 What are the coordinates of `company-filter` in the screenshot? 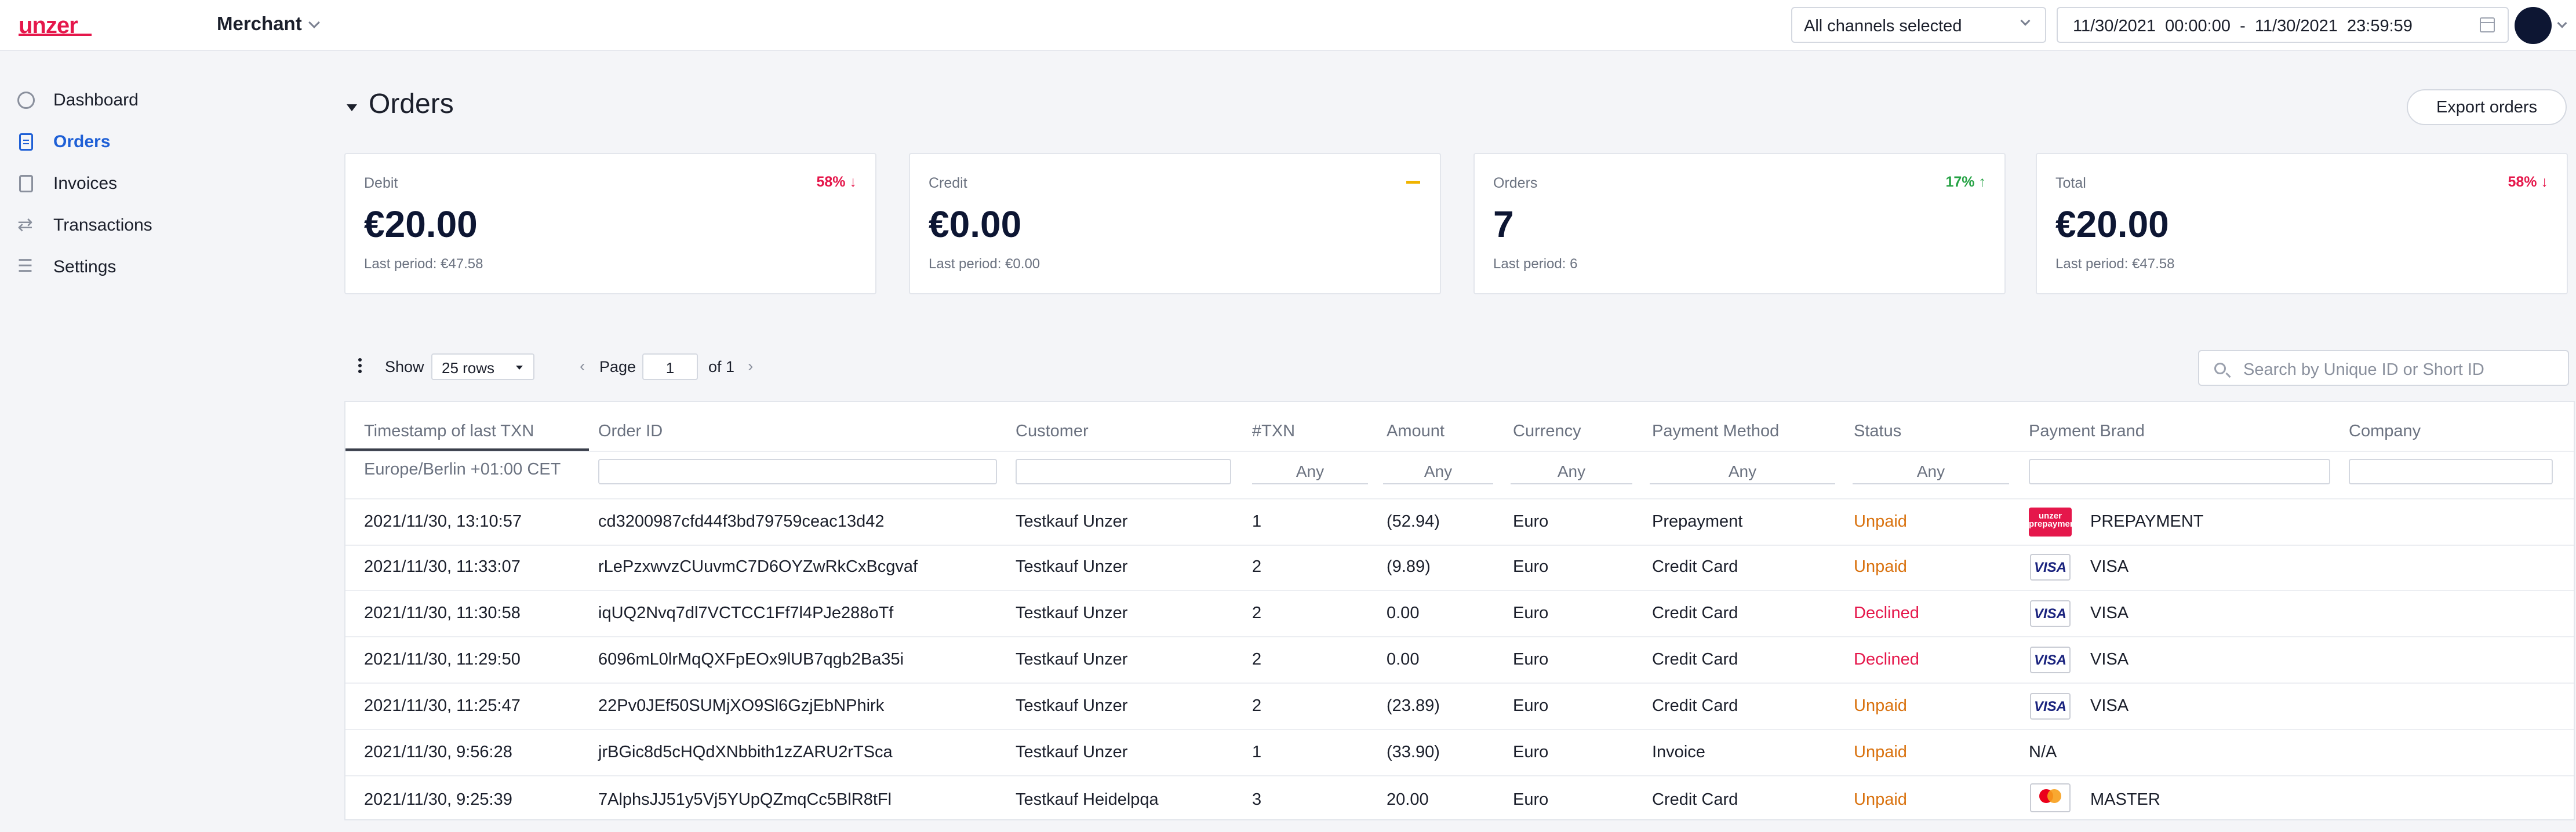 It's located at (2451, 472).